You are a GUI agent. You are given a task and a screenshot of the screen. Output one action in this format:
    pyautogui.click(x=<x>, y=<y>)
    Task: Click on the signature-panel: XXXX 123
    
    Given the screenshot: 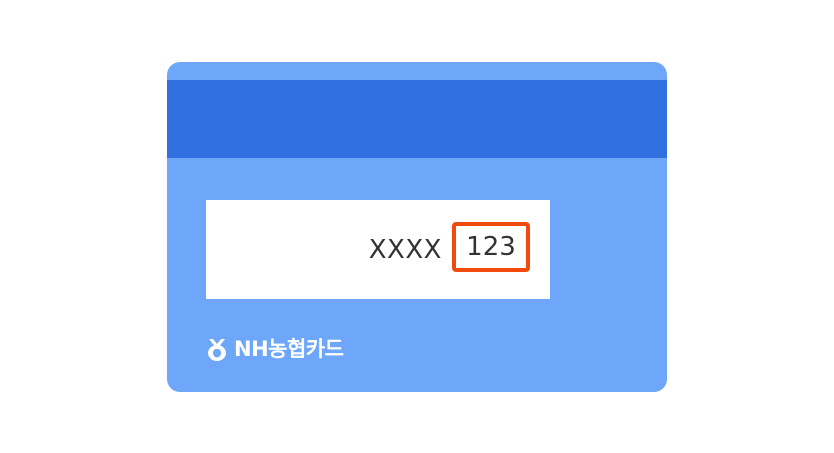 What is the action you would take?
    pyautogui.click(x=378, y=249)
    